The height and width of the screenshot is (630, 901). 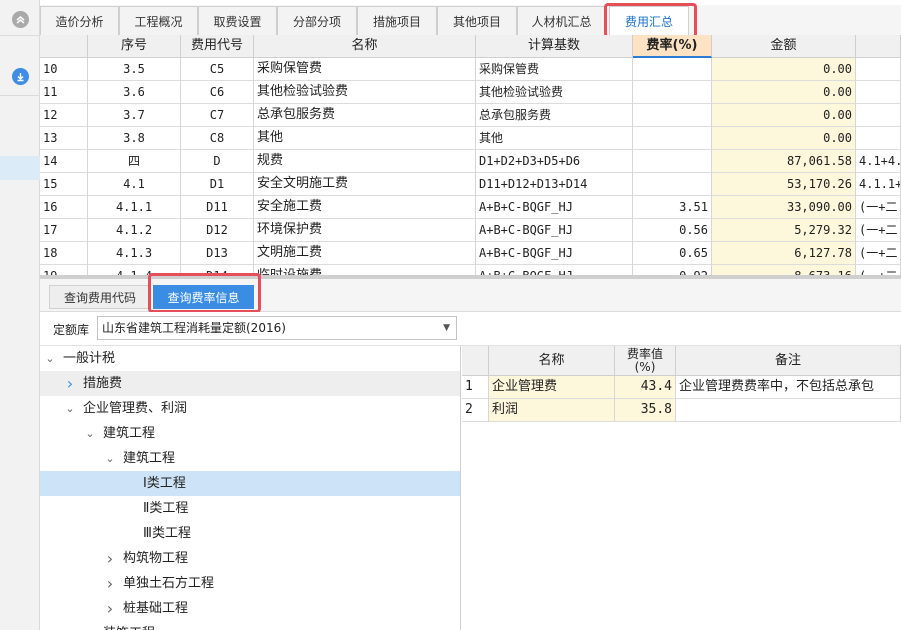 I want to click on row-seq: 3.7, so click(x=134, y=115).